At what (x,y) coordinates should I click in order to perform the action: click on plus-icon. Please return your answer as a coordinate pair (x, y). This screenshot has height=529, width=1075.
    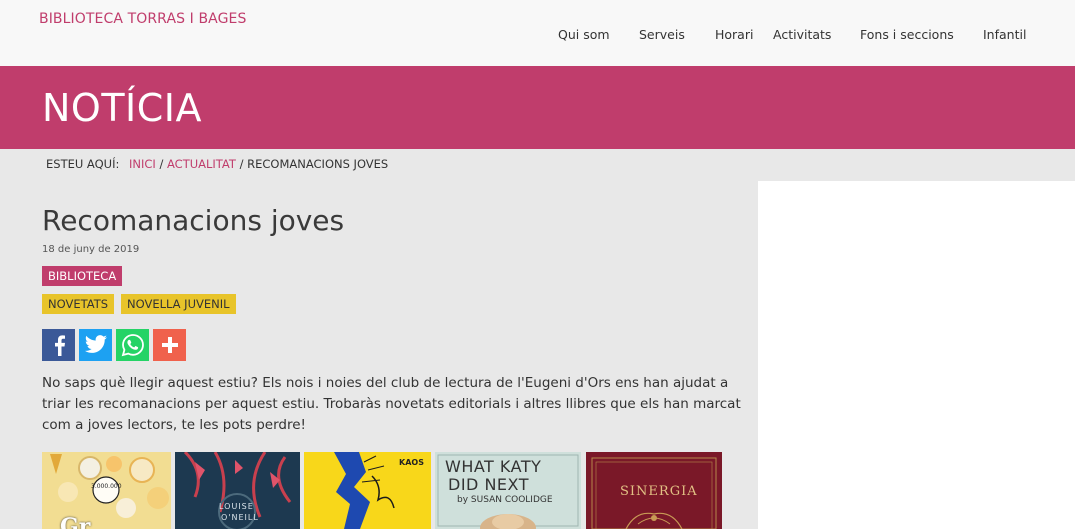
    Looking at the image, I should click on (169, 345).